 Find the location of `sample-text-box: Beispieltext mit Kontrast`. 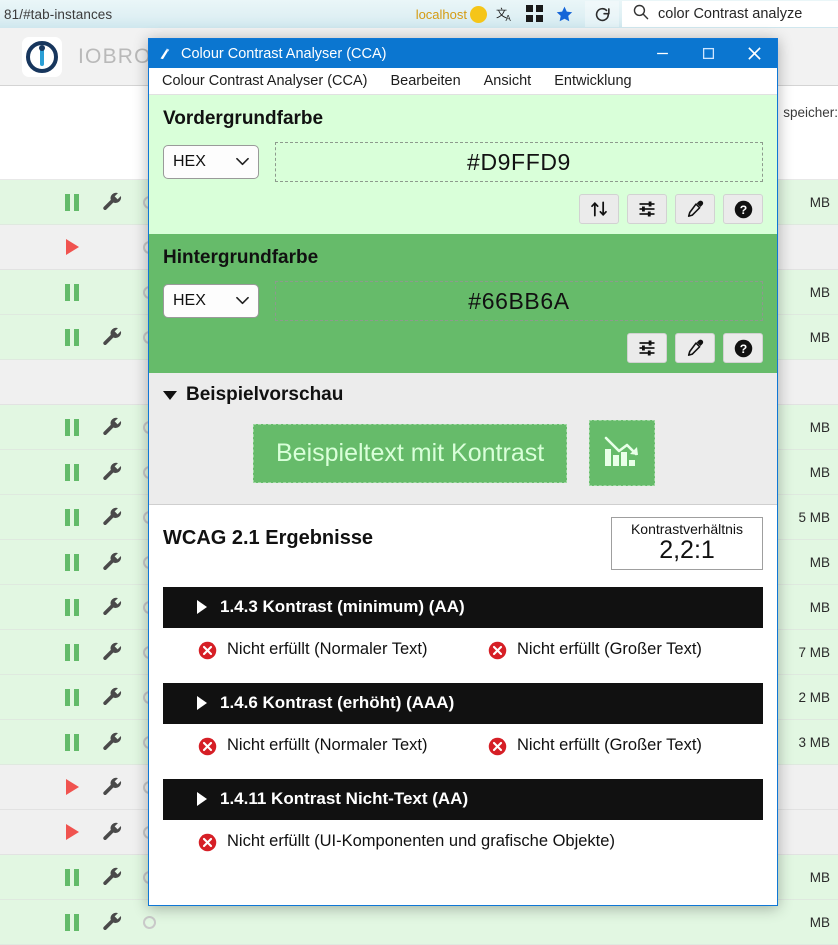

sample-text-box: Beispieltext mit Kontrast is located at coordinates (410, 453).